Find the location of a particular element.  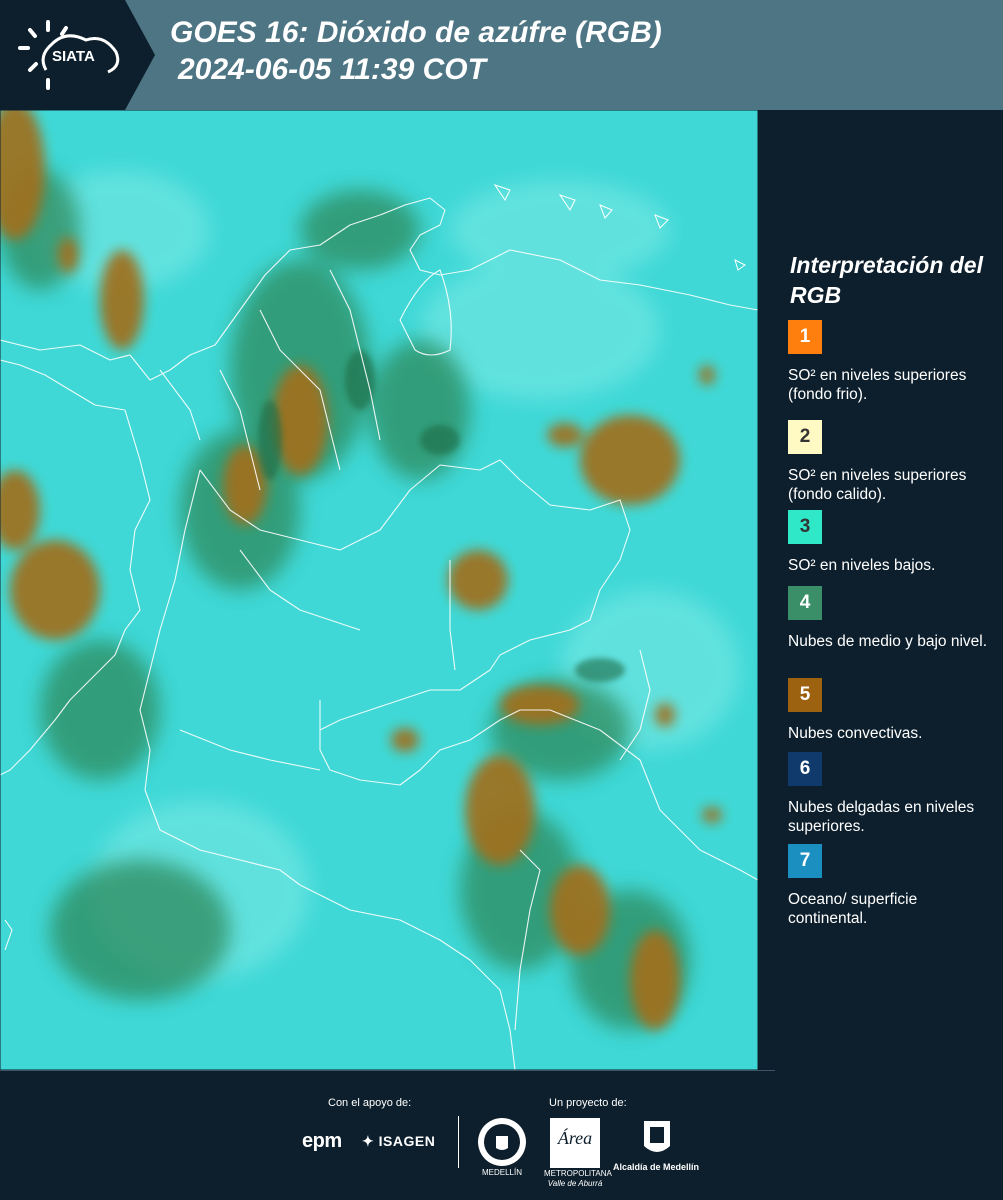

legend-swatch-2: 2 is located at coordinates (805, 437).